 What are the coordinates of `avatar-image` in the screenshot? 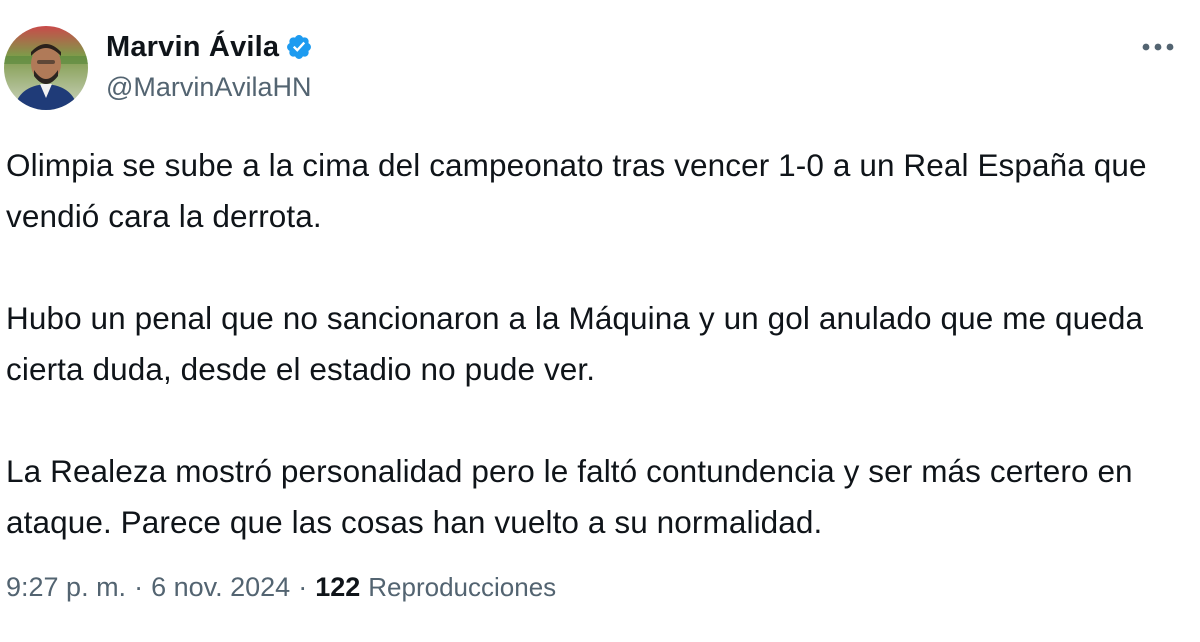 It's located at (46, 68).